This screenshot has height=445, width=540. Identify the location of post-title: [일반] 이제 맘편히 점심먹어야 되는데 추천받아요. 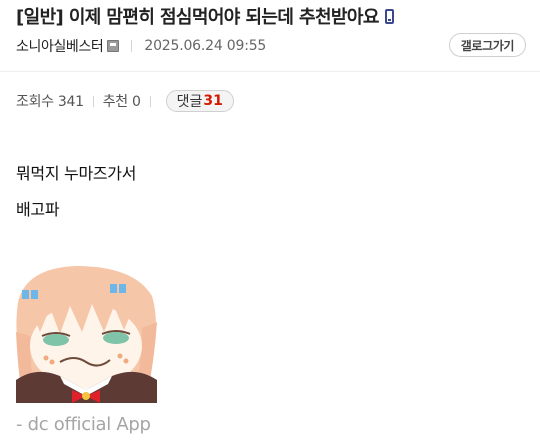
(197, 17).